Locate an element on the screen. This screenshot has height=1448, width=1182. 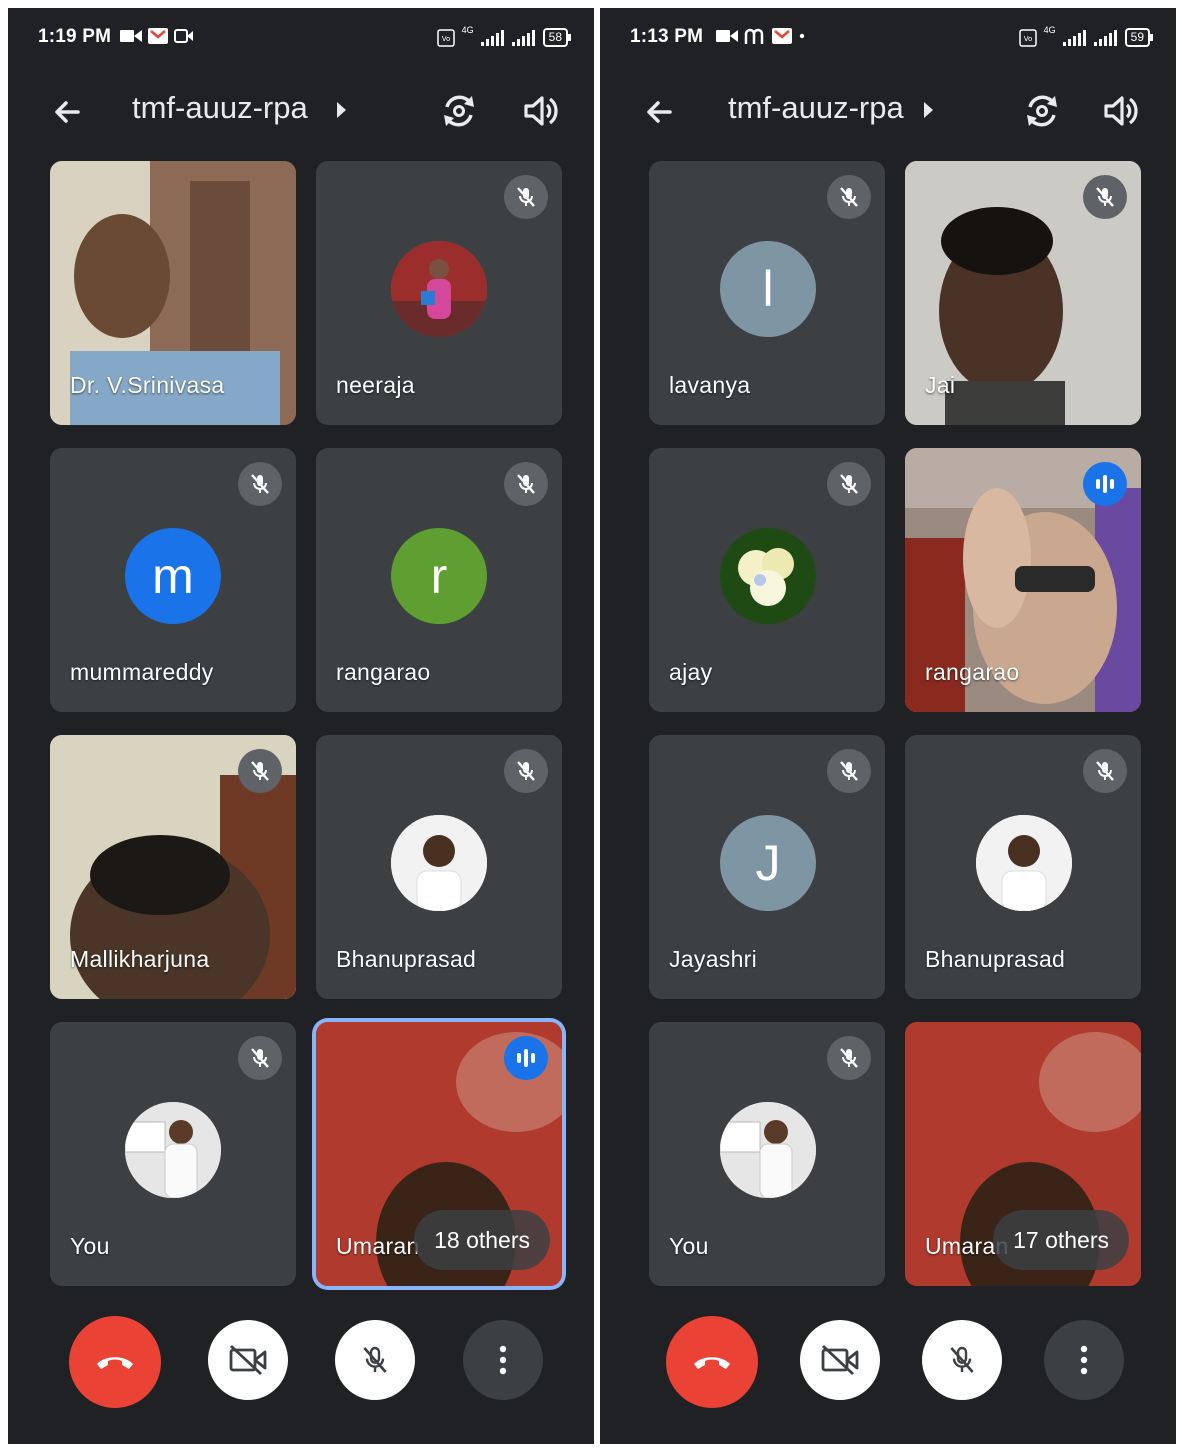
meet-notification-icon is located at coordinates (183, 36).